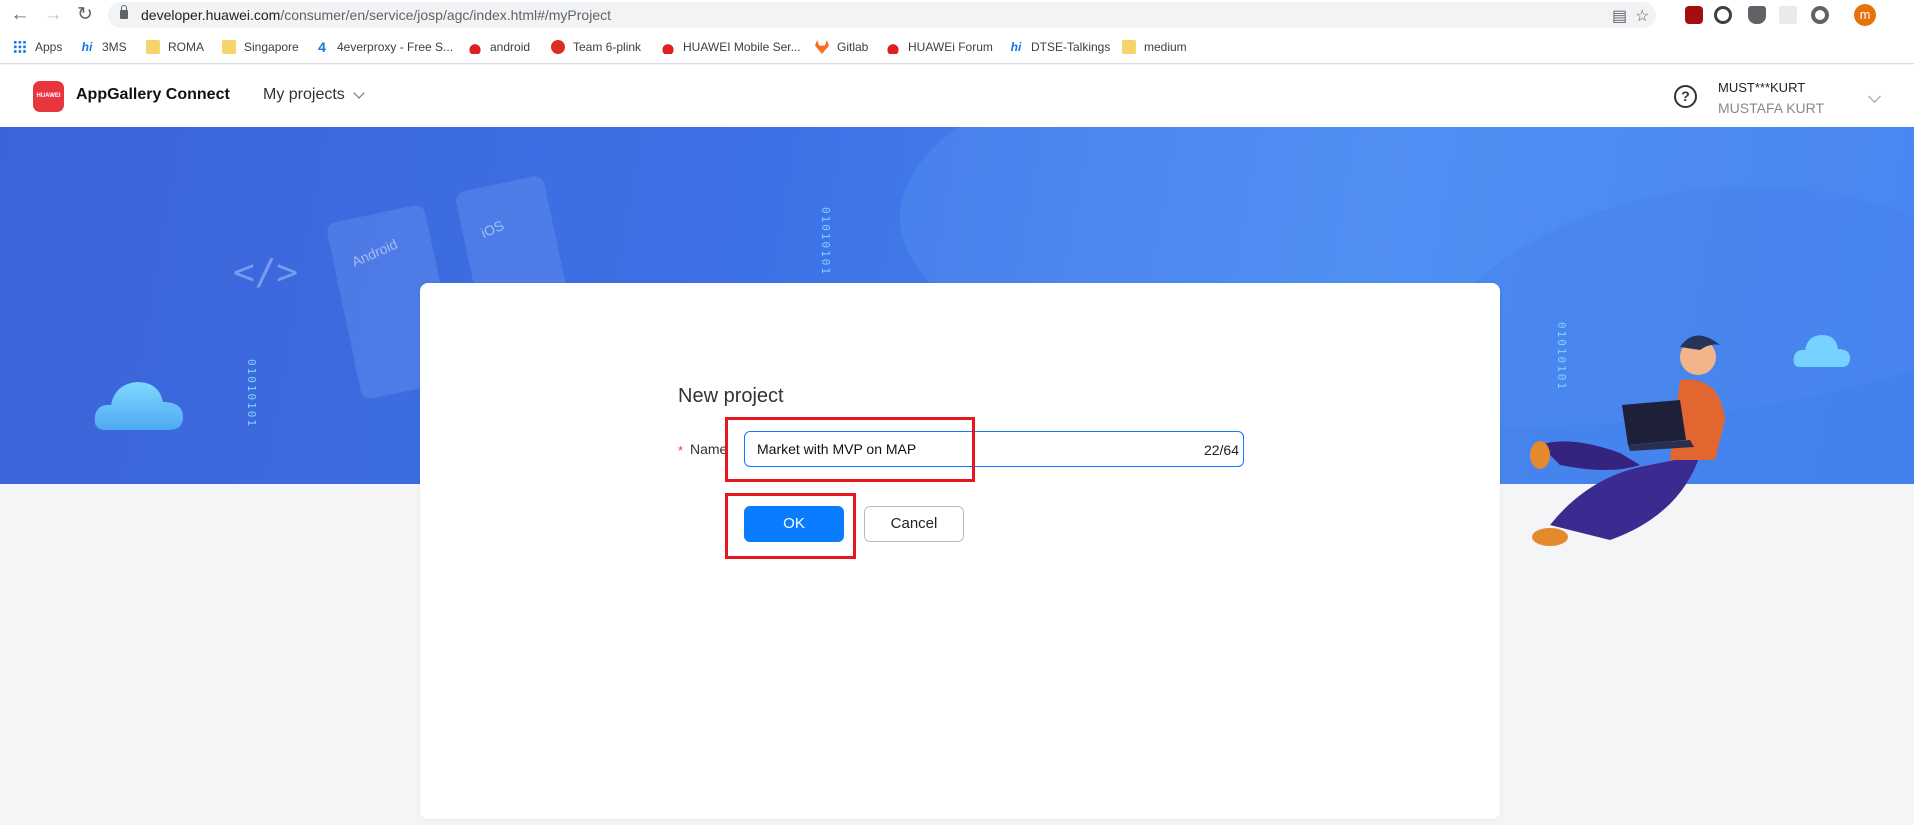  I want to click on user-account-masked: MUST***KURT, so click(1761, 87).